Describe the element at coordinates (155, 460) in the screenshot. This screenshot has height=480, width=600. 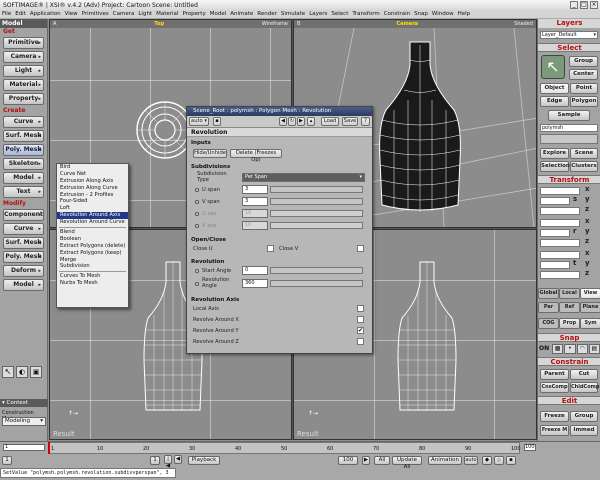
I see `current-frame-field: 1` at that location.